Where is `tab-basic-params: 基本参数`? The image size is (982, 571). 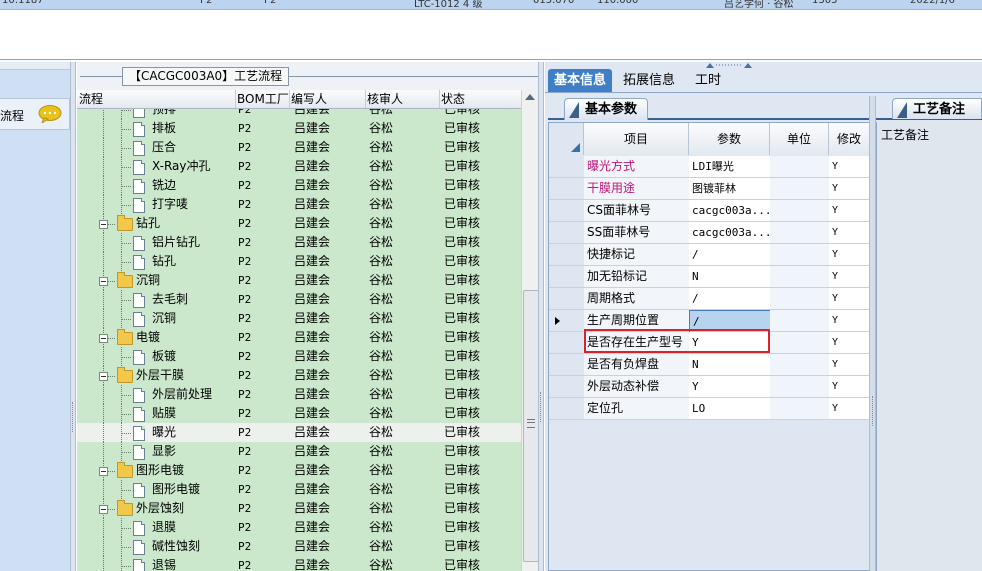
tab-basic-params: 基本参数 is located at coordinates (606, 109).